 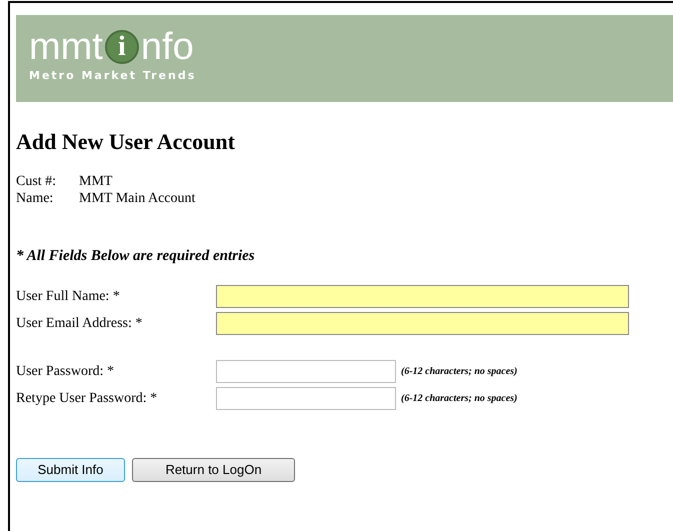 I want to click on field-label: User Password: *, so click(x=65, y=372).